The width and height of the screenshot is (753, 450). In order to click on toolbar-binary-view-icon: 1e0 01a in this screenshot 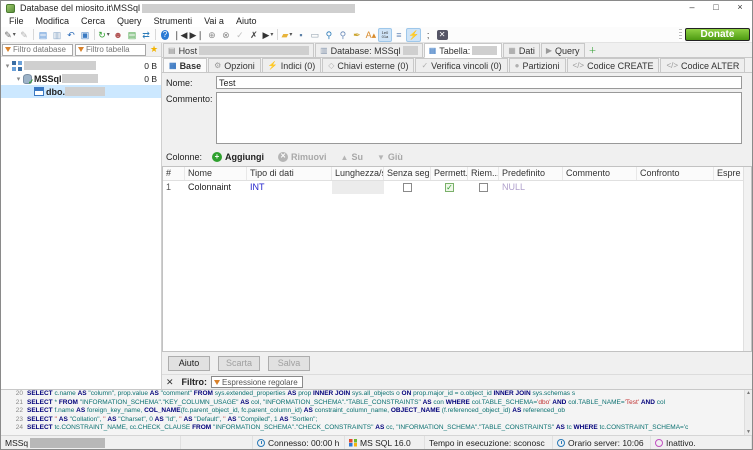, I will do `click(384, 34)`.